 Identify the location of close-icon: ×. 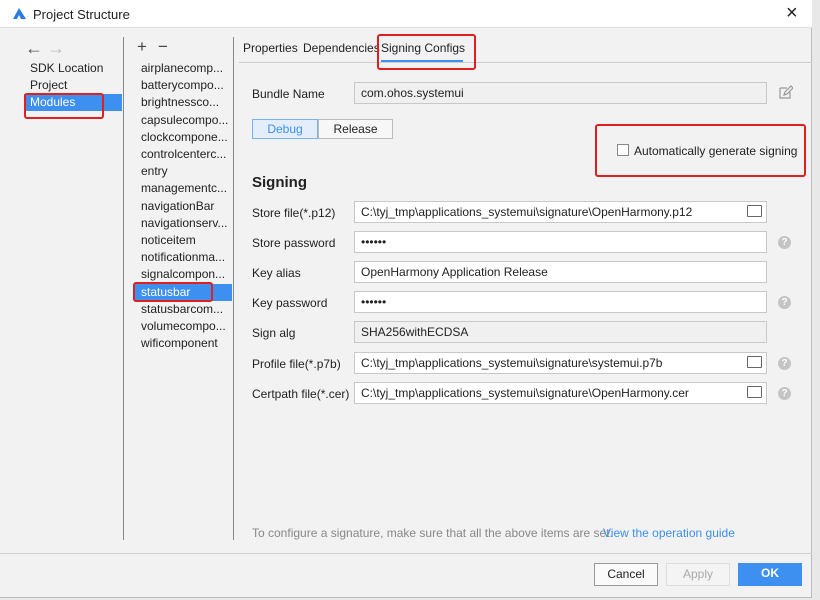
(792, 13).